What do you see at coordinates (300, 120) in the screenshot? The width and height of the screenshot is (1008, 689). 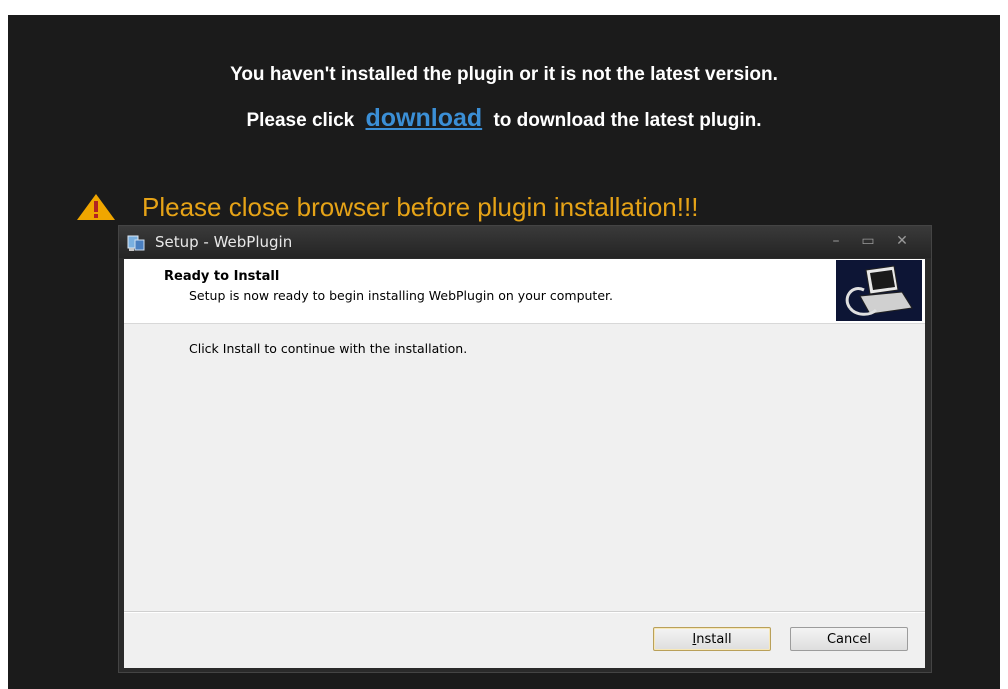 I see `download-instruction-prefix: Please click` at bounding box center [300, 120].